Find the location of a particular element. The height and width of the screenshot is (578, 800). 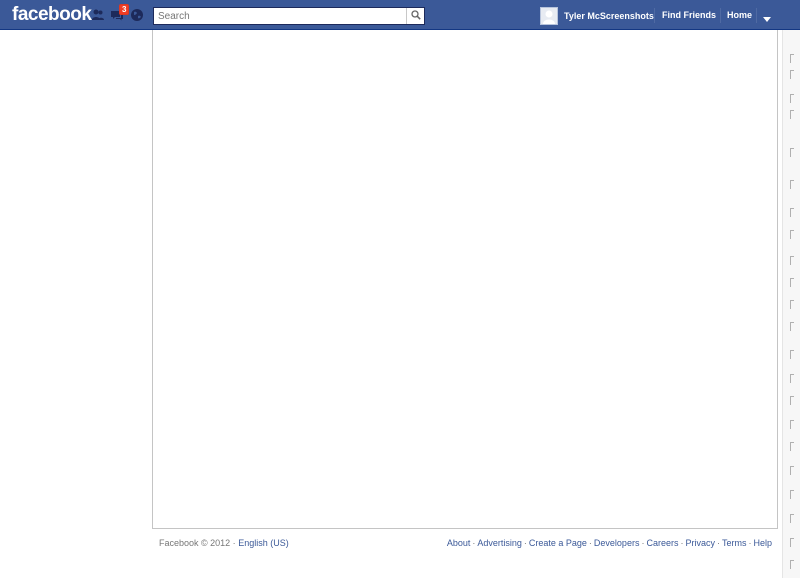

footer-link-create-page: Create a Page is located at coordinates (558, 543).